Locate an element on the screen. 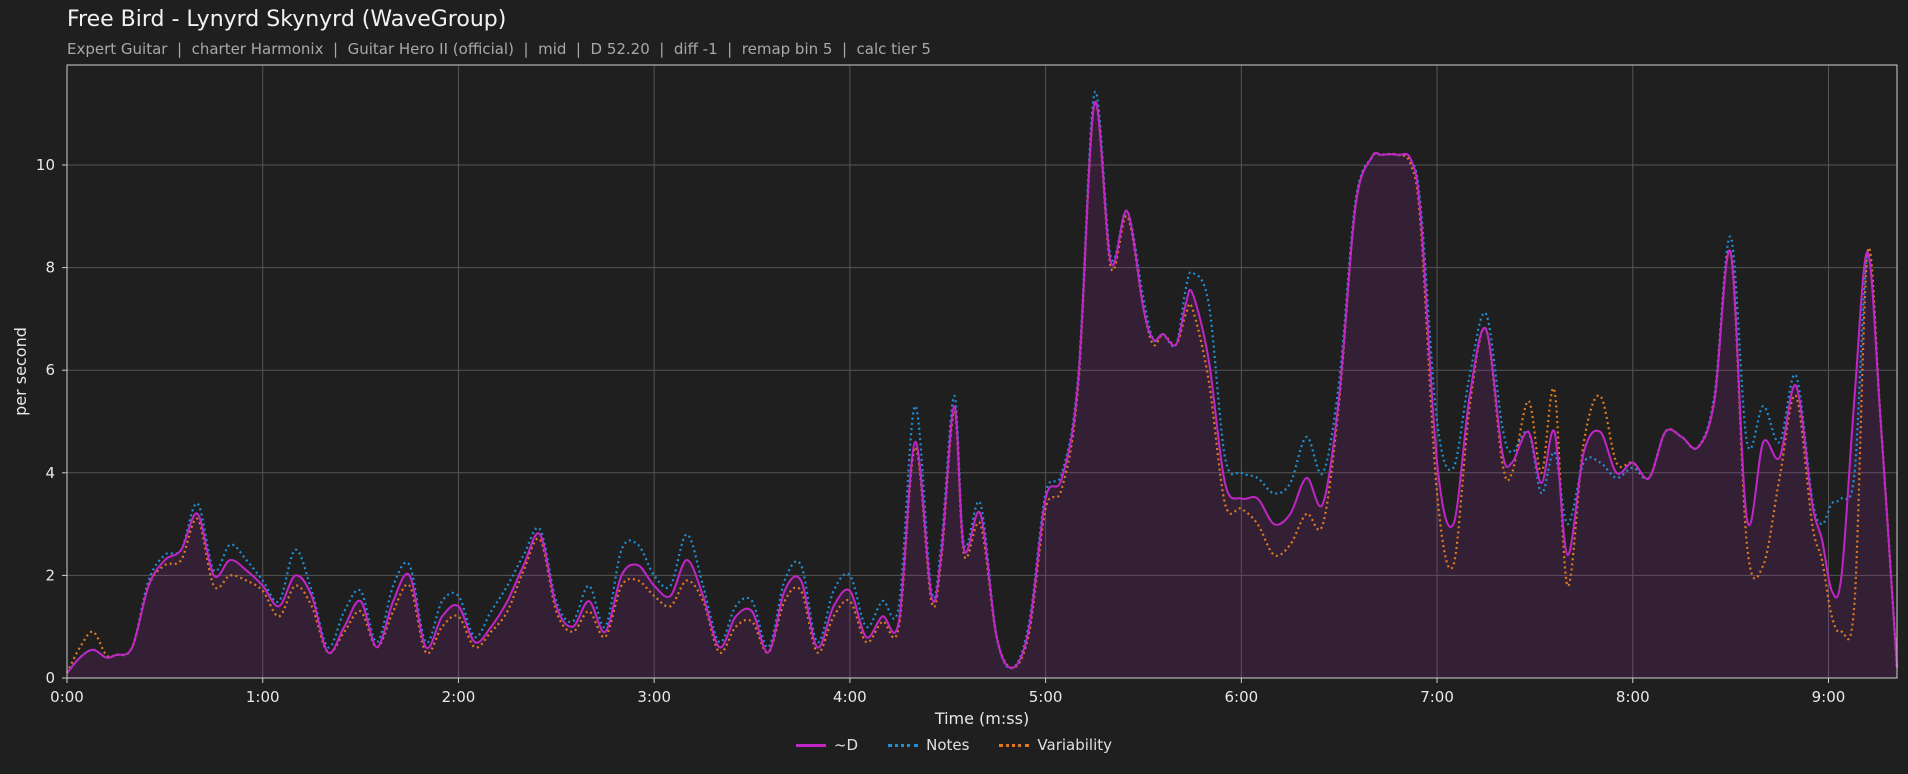 This screenshot has height=774, width=1908. x-tick-label: 9:00 is located at coordinates (1829, 697).